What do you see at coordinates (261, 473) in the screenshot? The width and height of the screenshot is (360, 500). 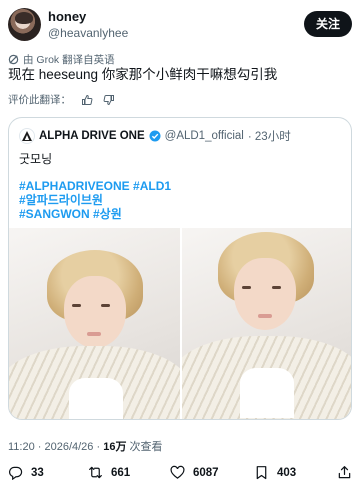 I see `bookmark-icon` at bounding box center [261, 473].